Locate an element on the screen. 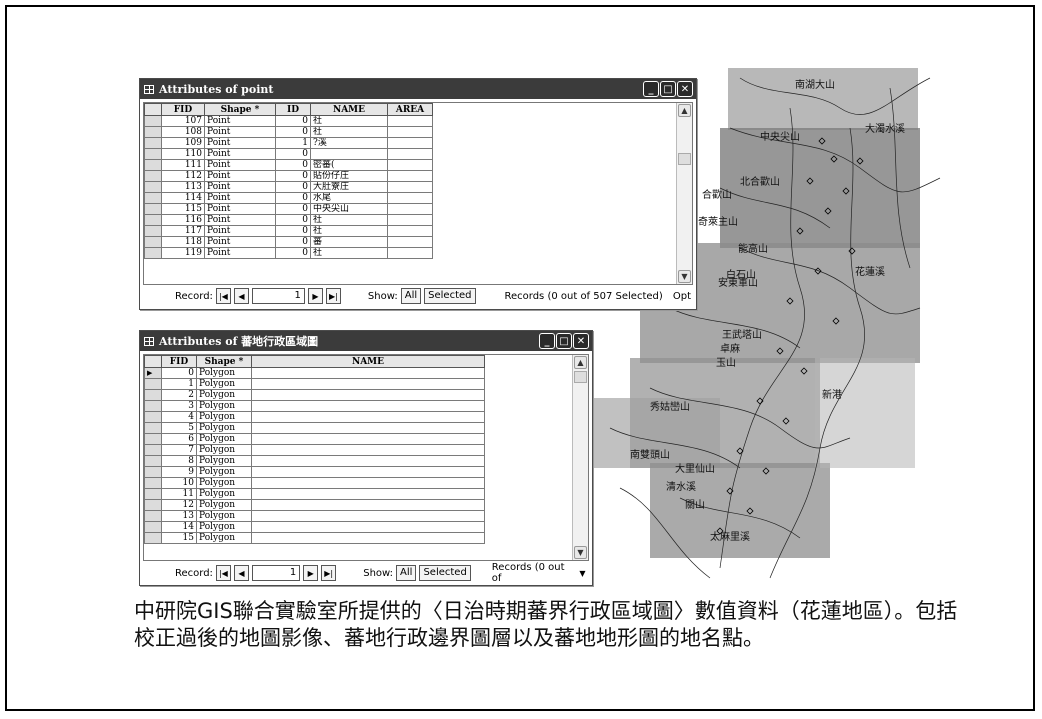 The height and width of the screenshot is (719, 1042). table-cell: 11 is located at coordinates (179, 494).